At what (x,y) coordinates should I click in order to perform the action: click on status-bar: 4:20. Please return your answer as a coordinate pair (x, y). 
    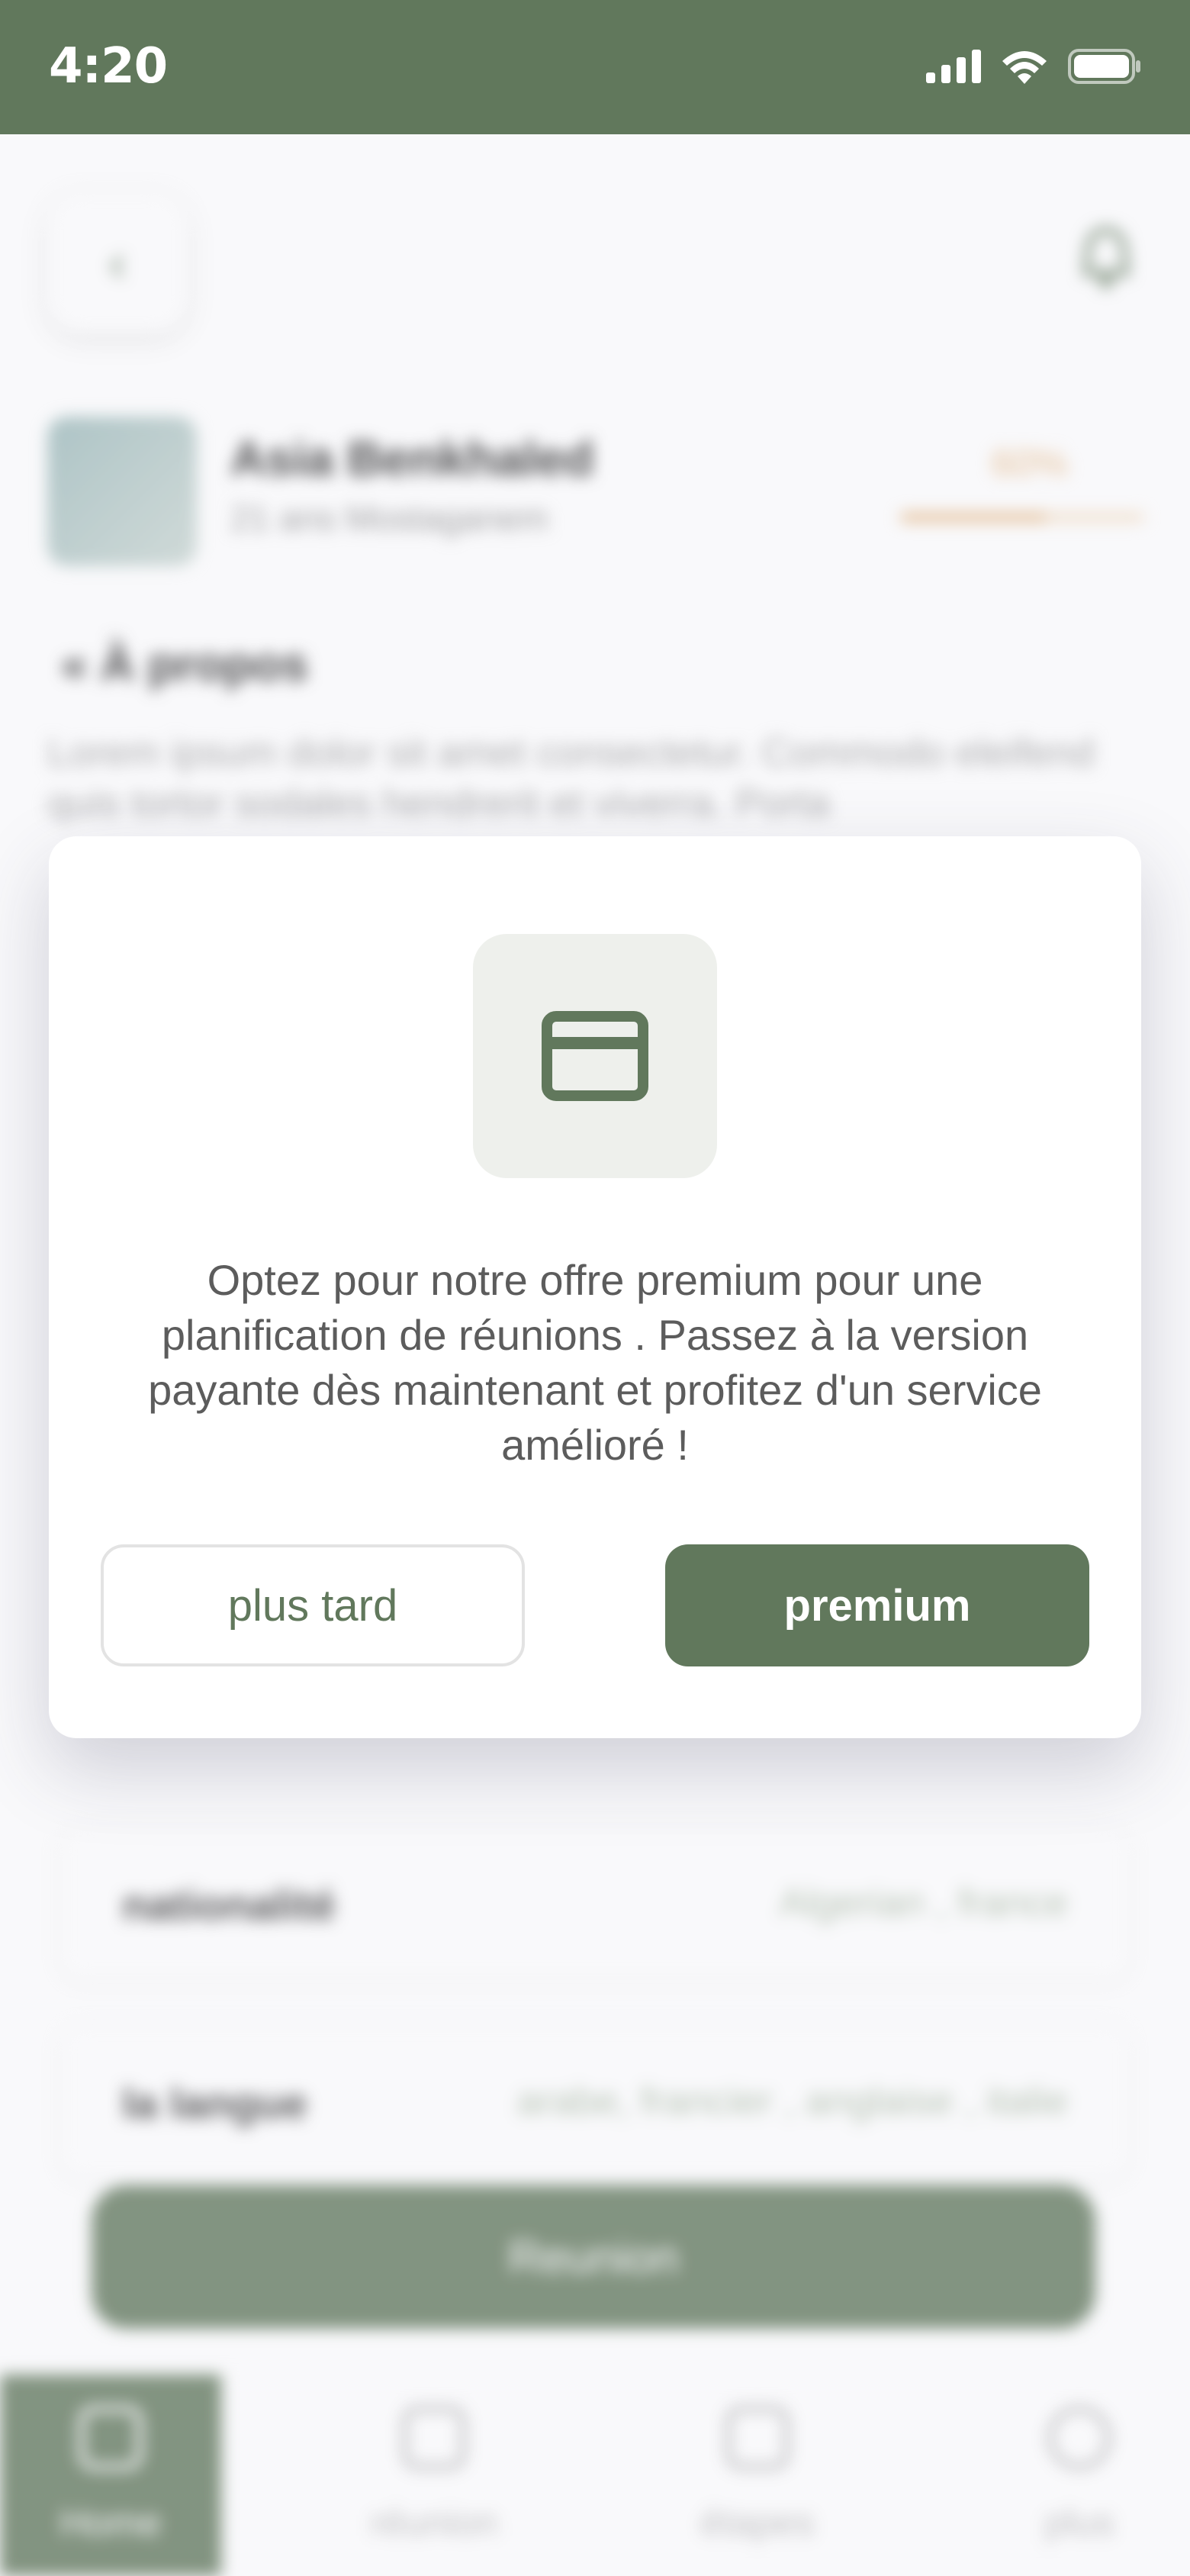
    Looking at the image, I should click on (595, 67).